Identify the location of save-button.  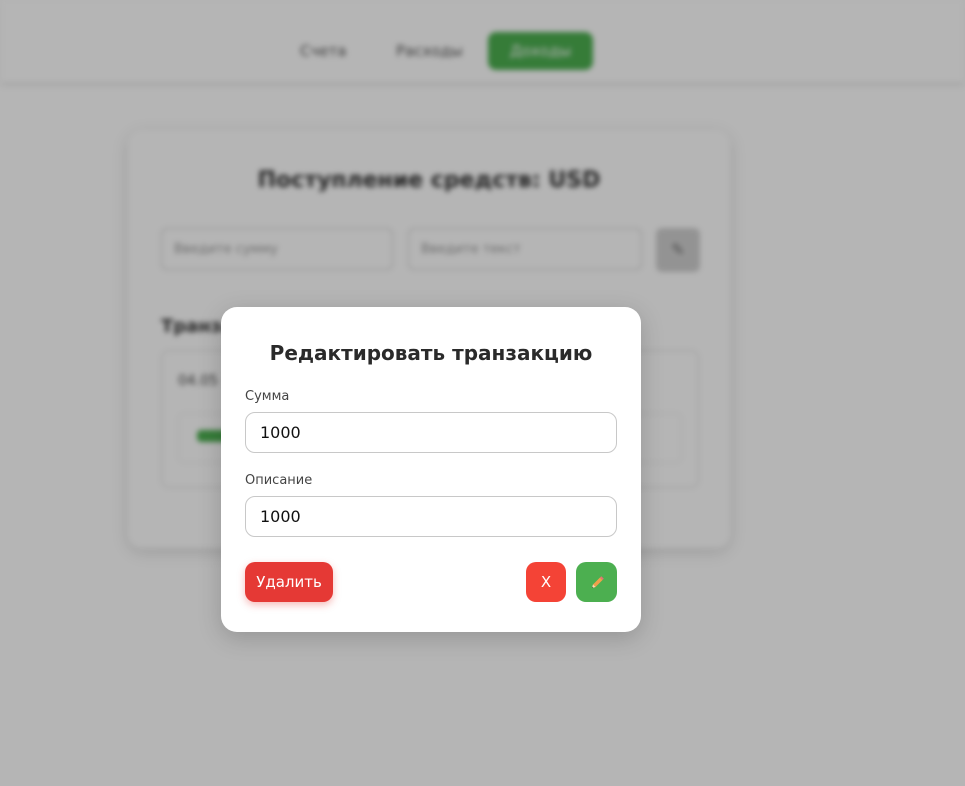
(596, 582).